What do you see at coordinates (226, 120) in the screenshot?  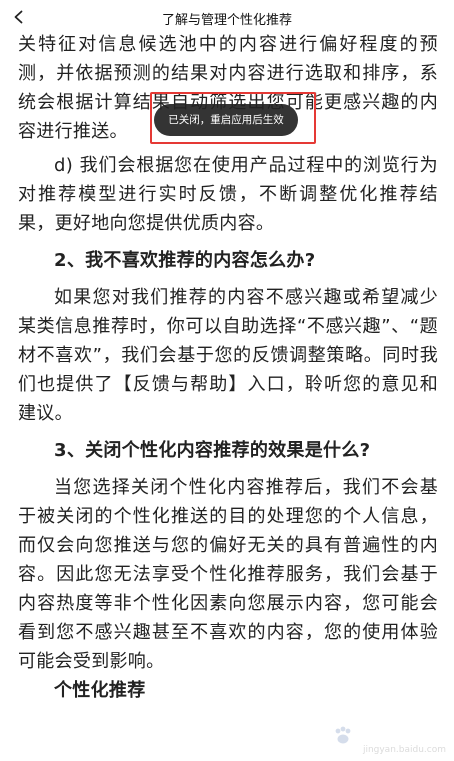 I see `toast-message: 已关闭，重启应用后生效` at bounding box center [226, 120].